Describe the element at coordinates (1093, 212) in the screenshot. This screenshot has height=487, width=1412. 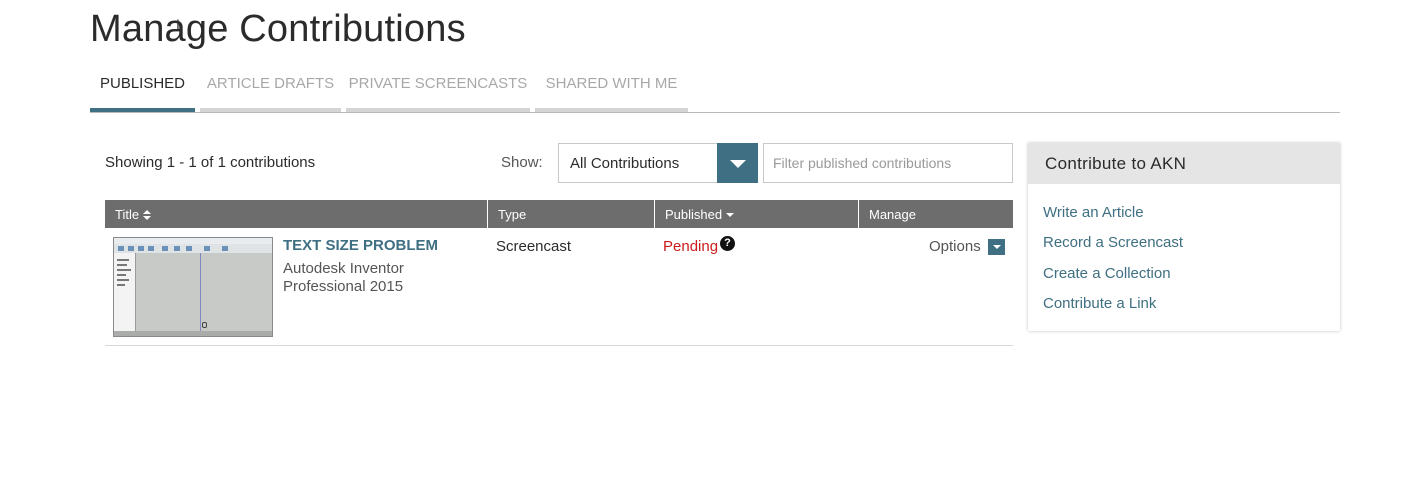
I see `write-article-link: Write an Article` at that location.